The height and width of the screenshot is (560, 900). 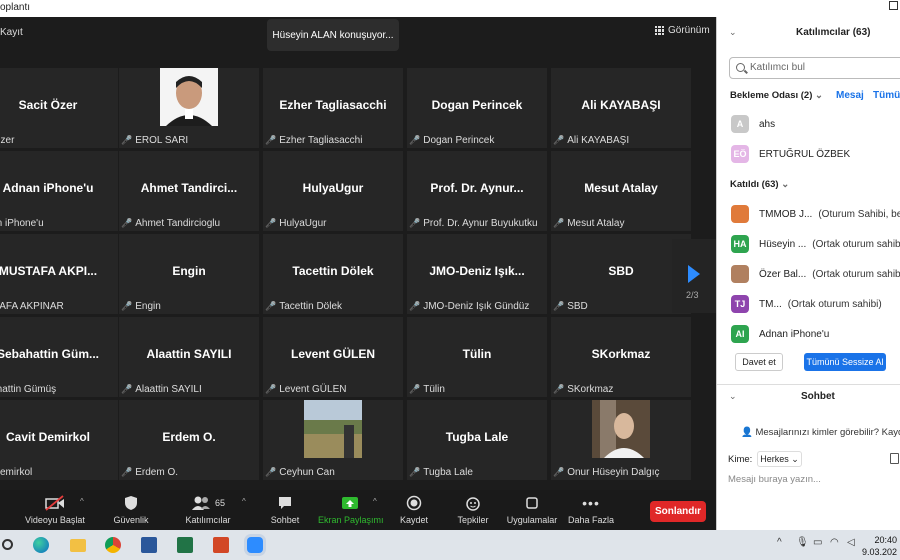 I want to click on participant-tile: 🎤 EROL SARI, so click(x=189, y=108).